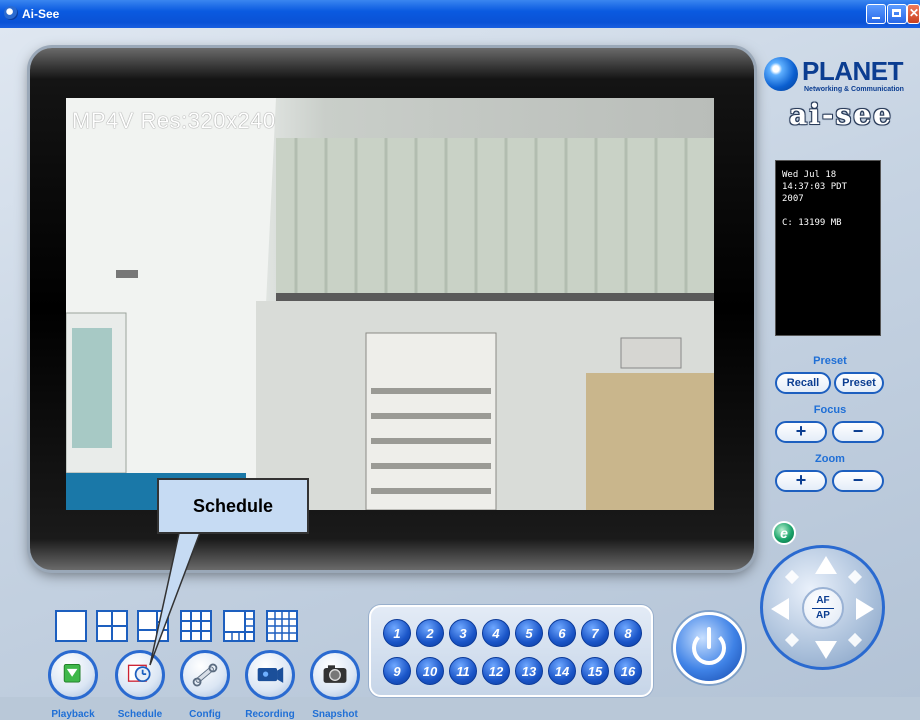 The height and width of the screenshot is (720, 920). Describe the element at coordinates (781, 74) in the screenshot. I see `planet-globe-icon` at that location.